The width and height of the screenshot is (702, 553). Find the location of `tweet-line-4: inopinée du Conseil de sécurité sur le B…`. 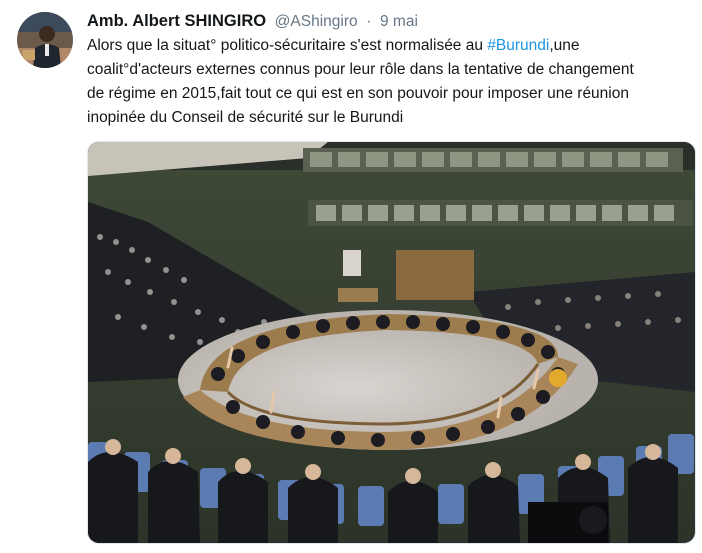

tweet-line-4: inopinée du Conseil de sécurité sur le B… is located at coordinates (245, 117).